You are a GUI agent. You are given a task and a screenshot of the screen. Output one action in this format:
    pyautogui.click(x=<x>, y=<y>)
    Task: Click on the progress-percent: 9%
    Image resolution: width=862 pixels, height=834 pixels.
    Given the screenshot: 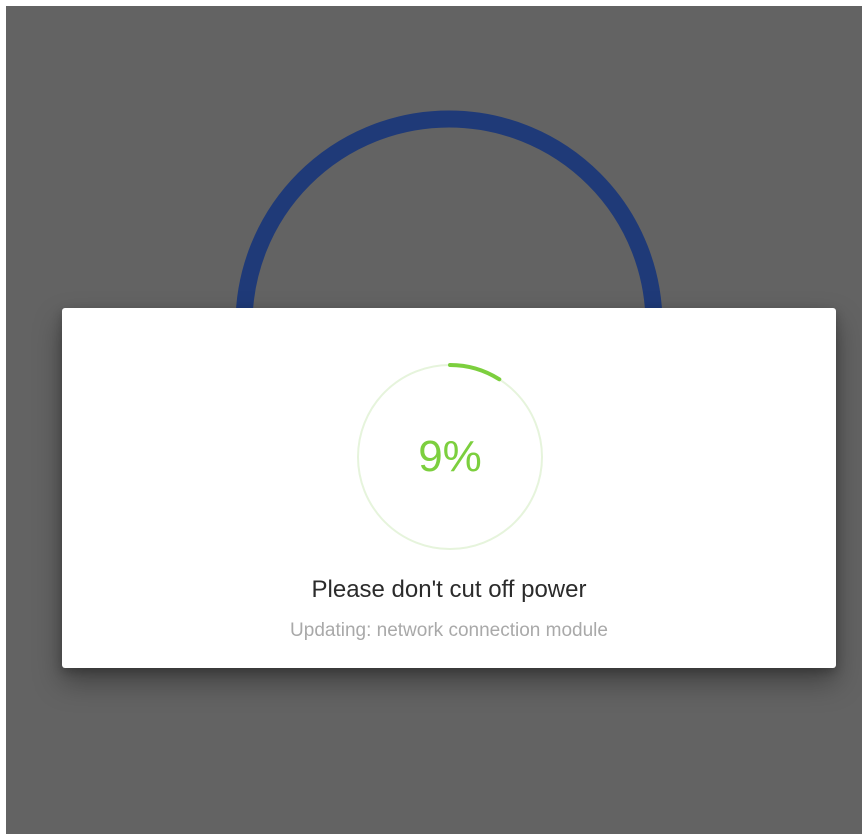 What is the action you would take?
    pyautogui.click(x=450, y=456)
    